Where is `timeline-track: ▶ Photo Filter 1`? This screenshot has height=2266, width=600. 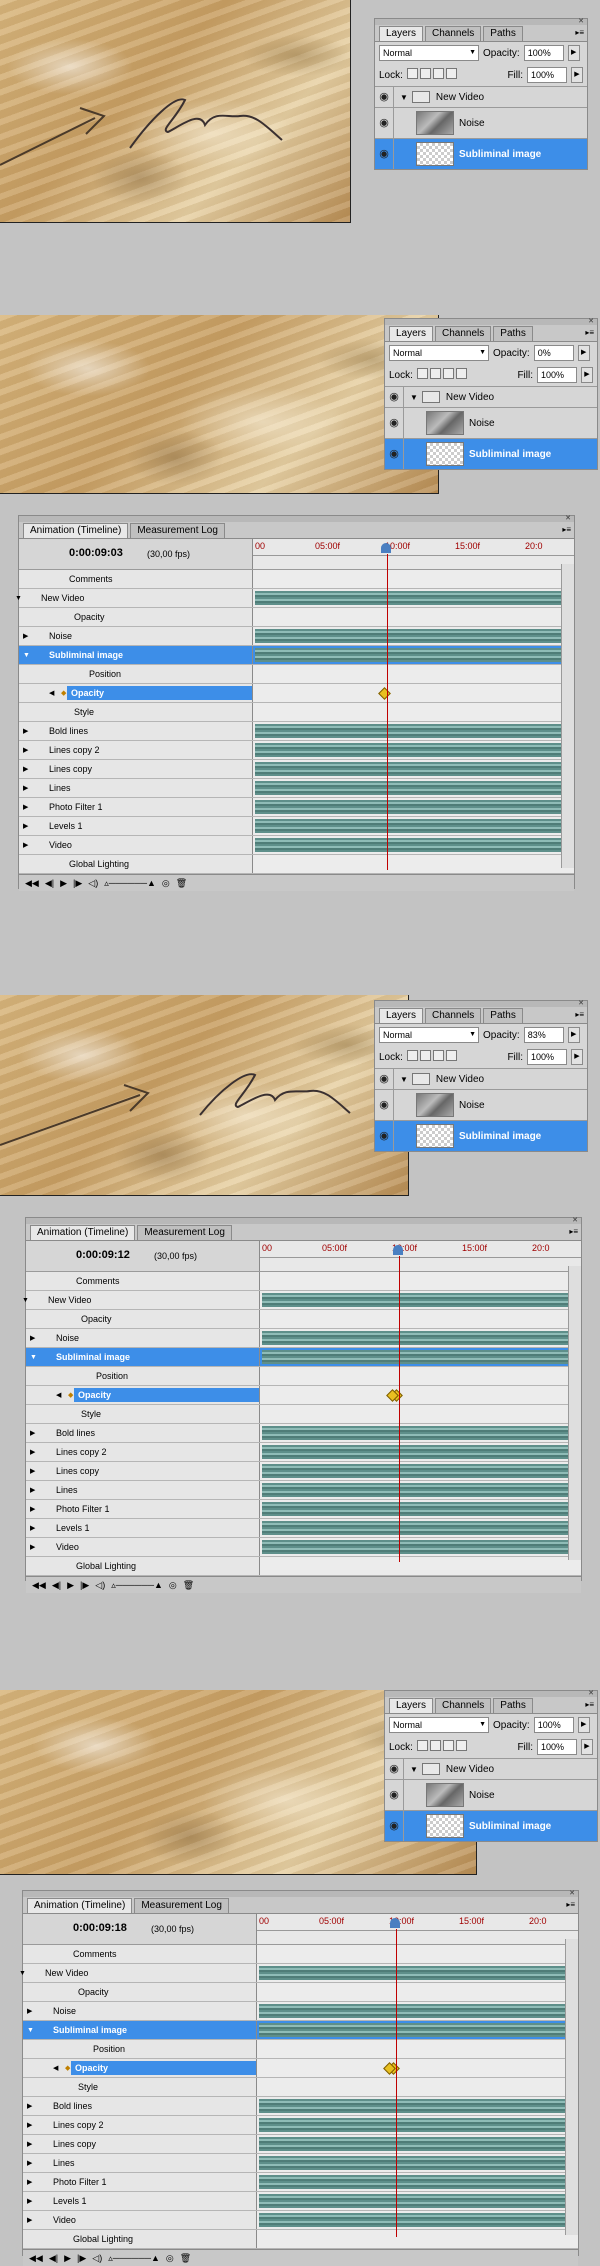 timeline-track: ▶ Photo Filter 1 is located at coordinates (296, 807).